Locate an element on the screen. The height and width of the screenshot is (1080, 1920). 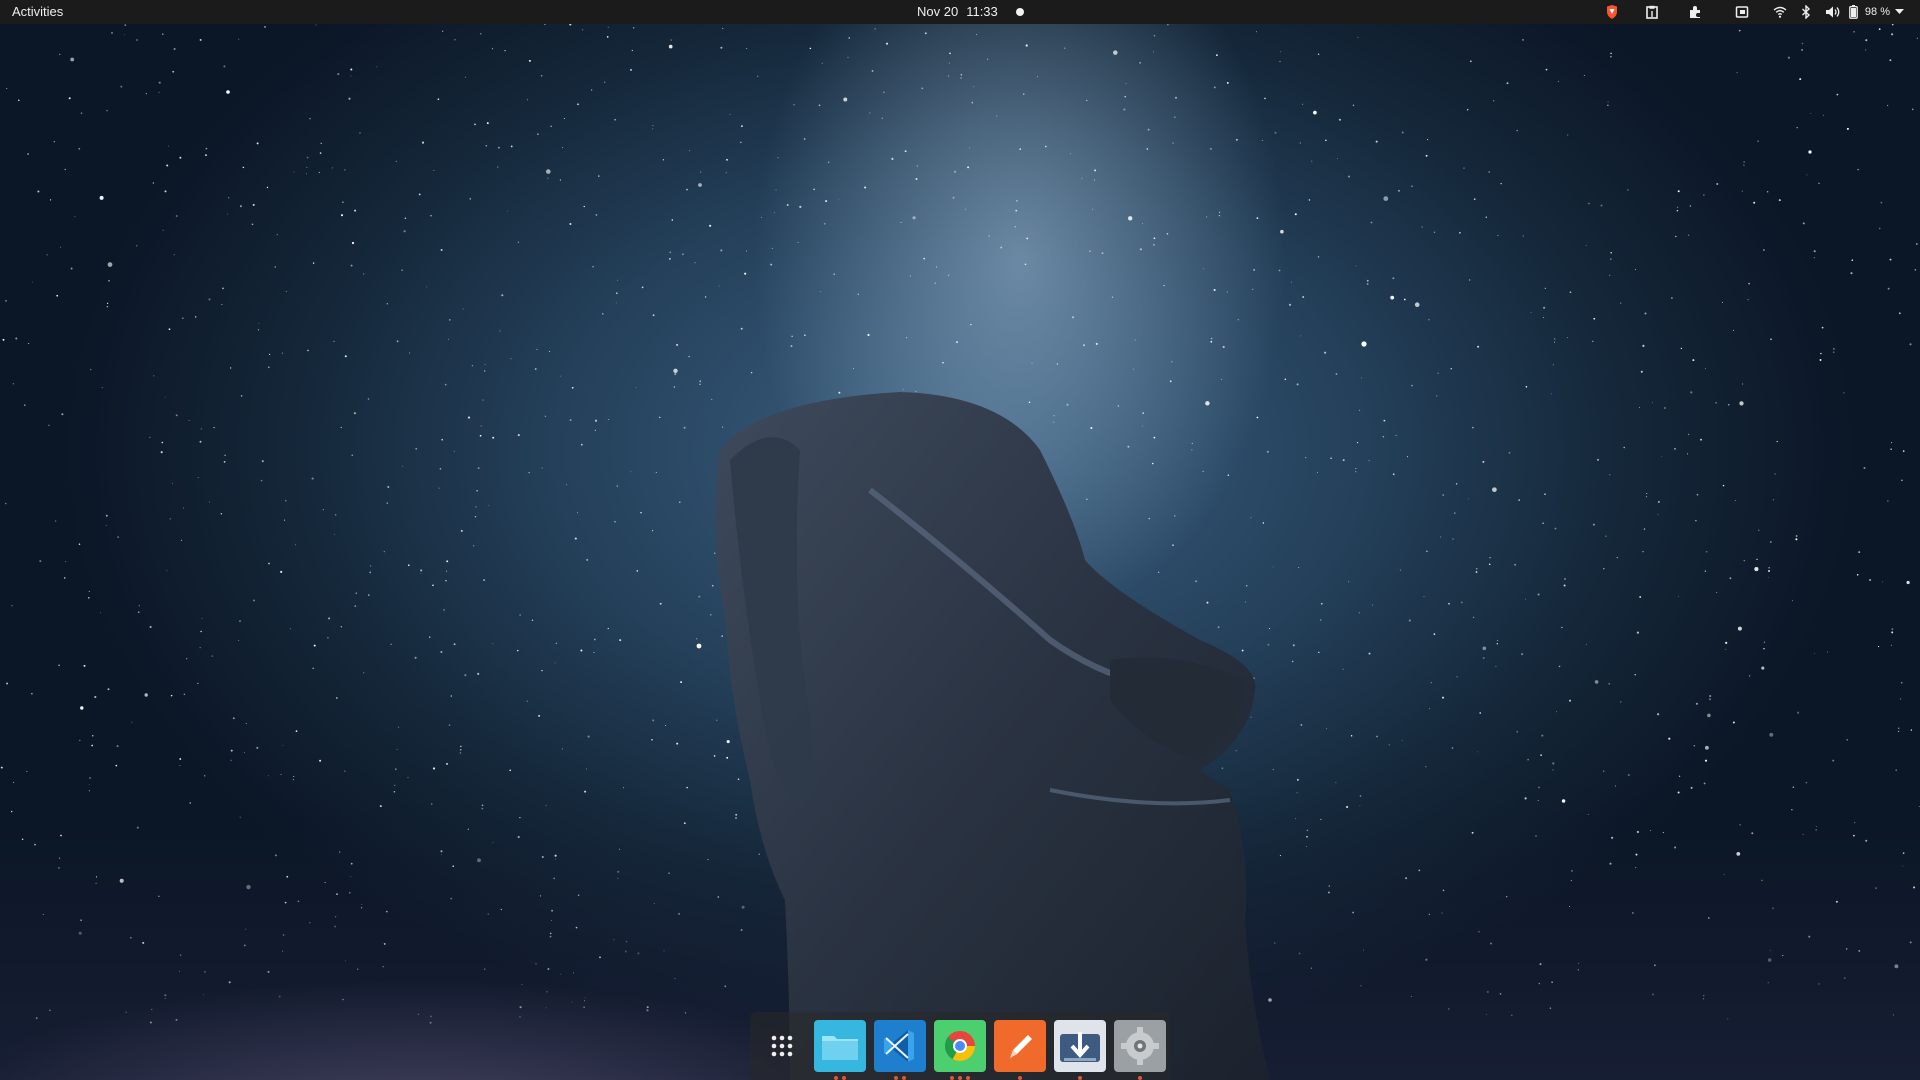
clock-time: 11:33 is located at coordinates (982, 11).